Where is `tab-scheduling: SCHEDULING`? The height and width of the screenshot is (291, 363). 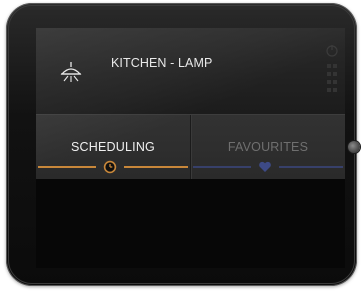 tab-scheduling: SCHEDULING is located at coordinates (113, 147).